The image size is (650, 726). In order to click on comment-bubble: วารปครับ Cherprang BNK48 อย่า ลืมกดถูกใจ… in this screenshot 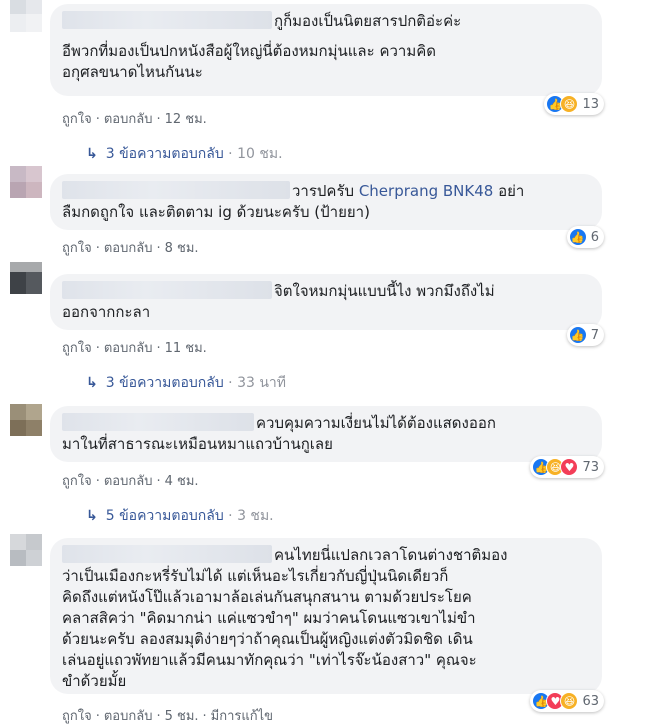, I will do `click(326, 202)`.